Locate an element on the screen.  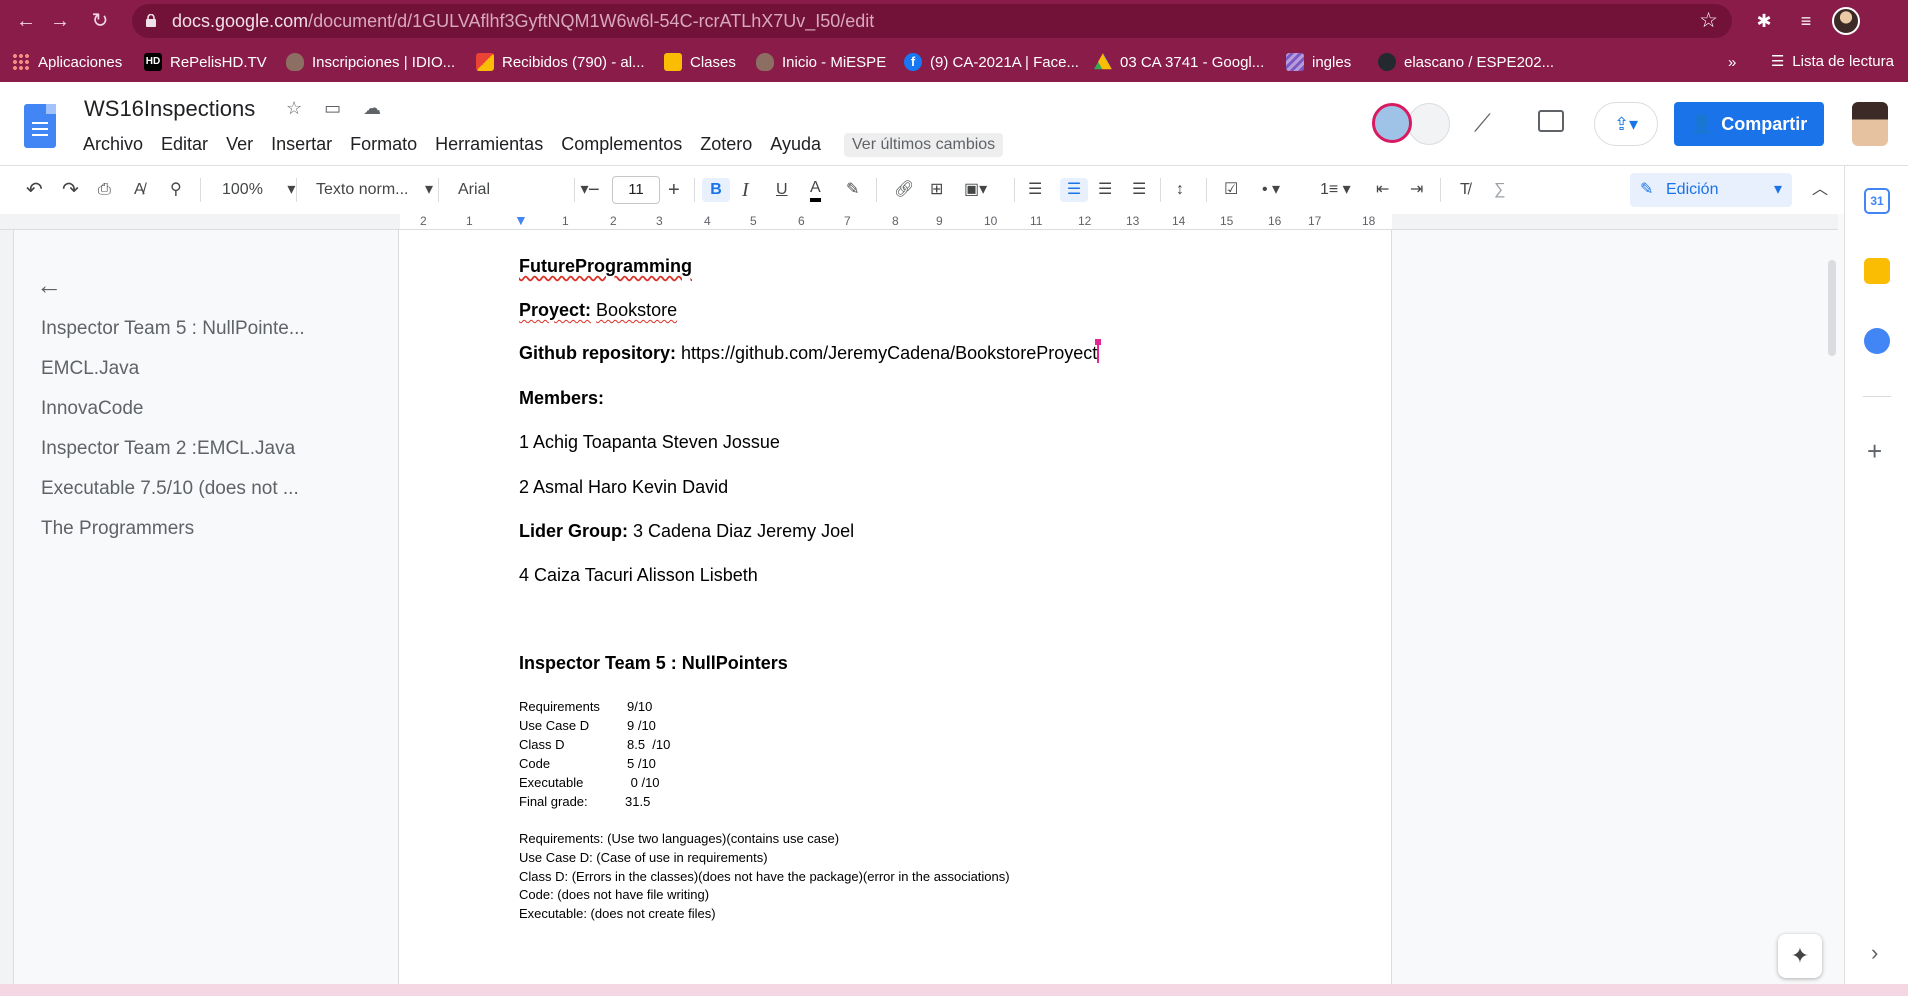
spellcheck-icon: A̸ is located at coordinates (139, 190).